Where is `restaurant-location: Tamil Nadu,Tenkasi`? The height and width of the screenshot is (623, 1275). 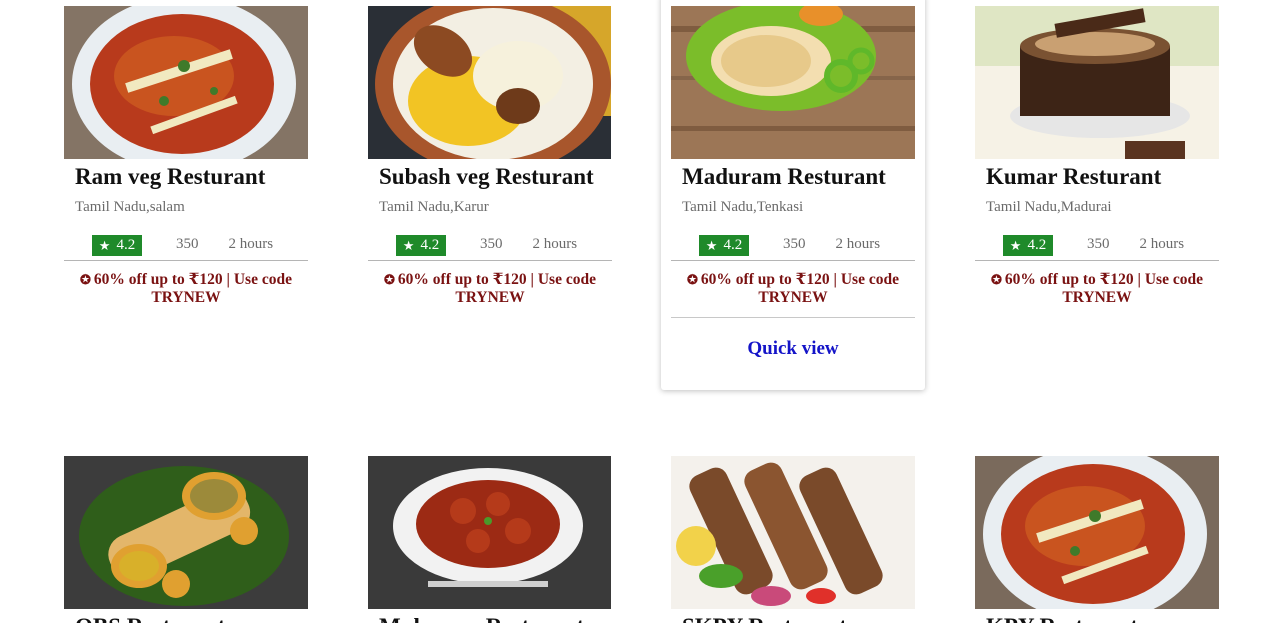
restaurant-location: Tamil Nadu,Tenkasi is located at coordinates (743, 207).